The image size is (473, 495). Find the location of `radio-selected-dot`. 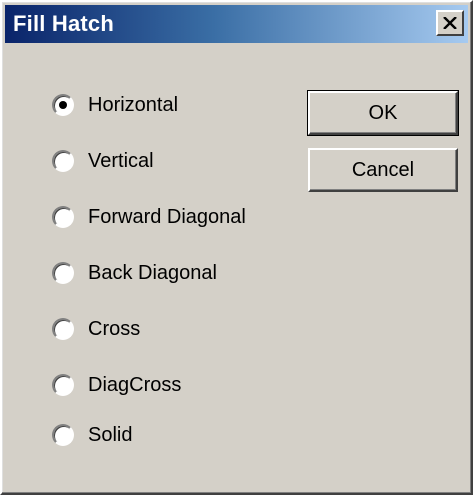

radio-selected-dot is located at coordinates (63, 105).